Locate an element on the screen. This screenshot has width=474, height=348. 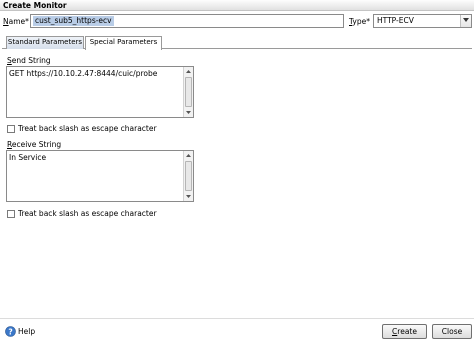
type-label: Type* is located at coordinates (359, 21).